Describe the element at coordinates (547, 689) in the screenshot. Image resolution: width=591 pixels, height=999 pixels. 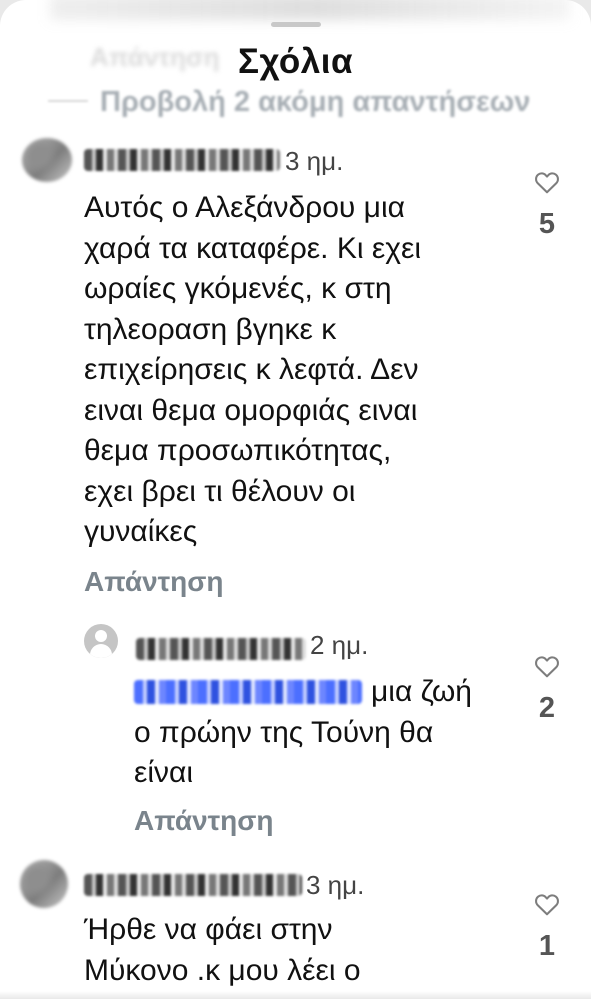
I see `like-button: 2` at that location.